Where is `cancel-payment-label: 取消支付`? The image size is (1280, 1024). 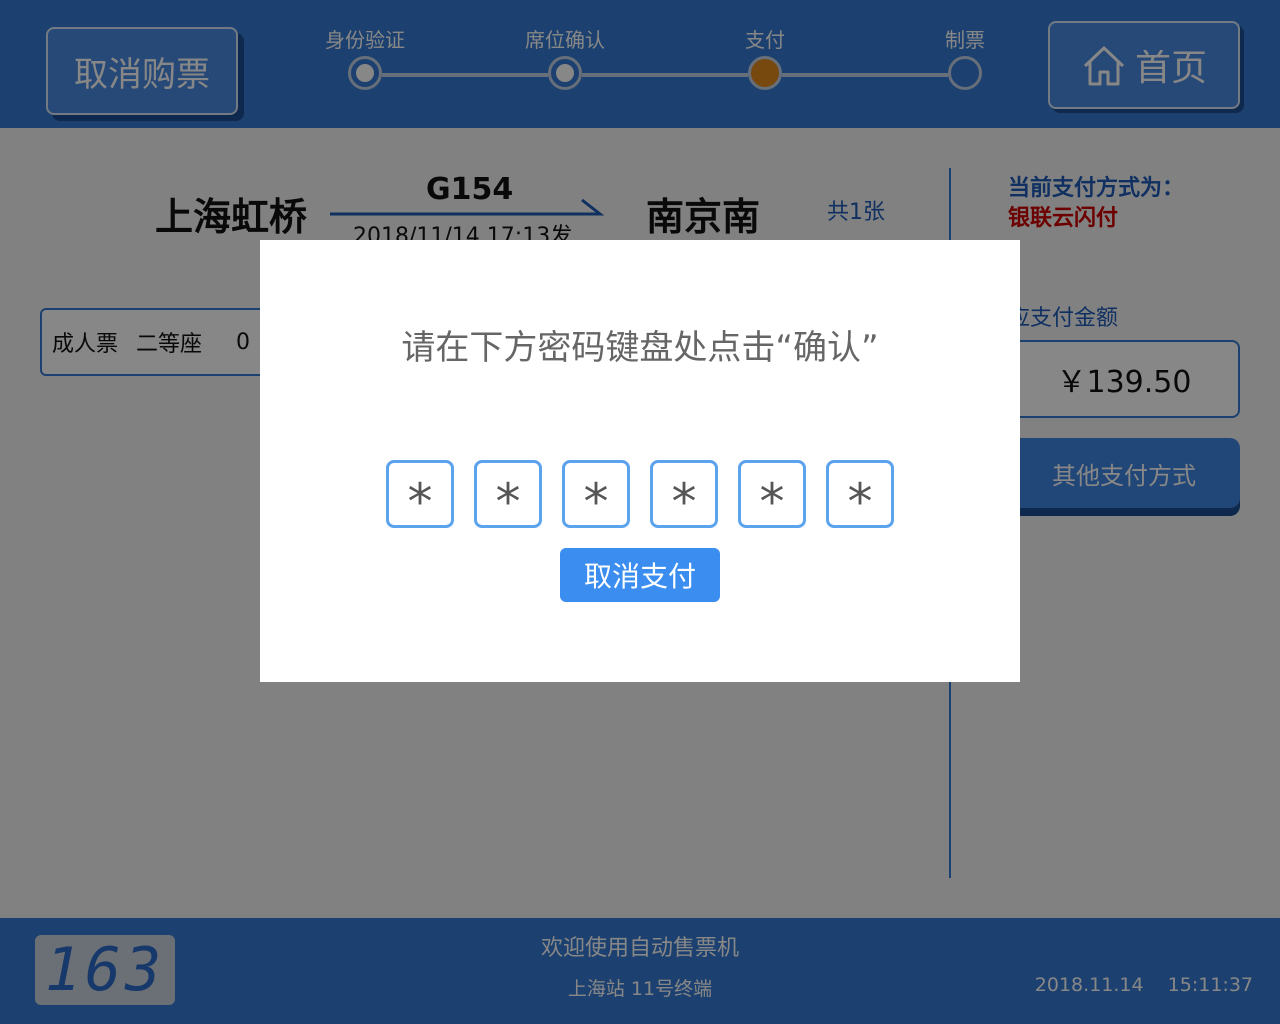 cancel-payment-label: 取消支付 is located at coordinates (639, 576).